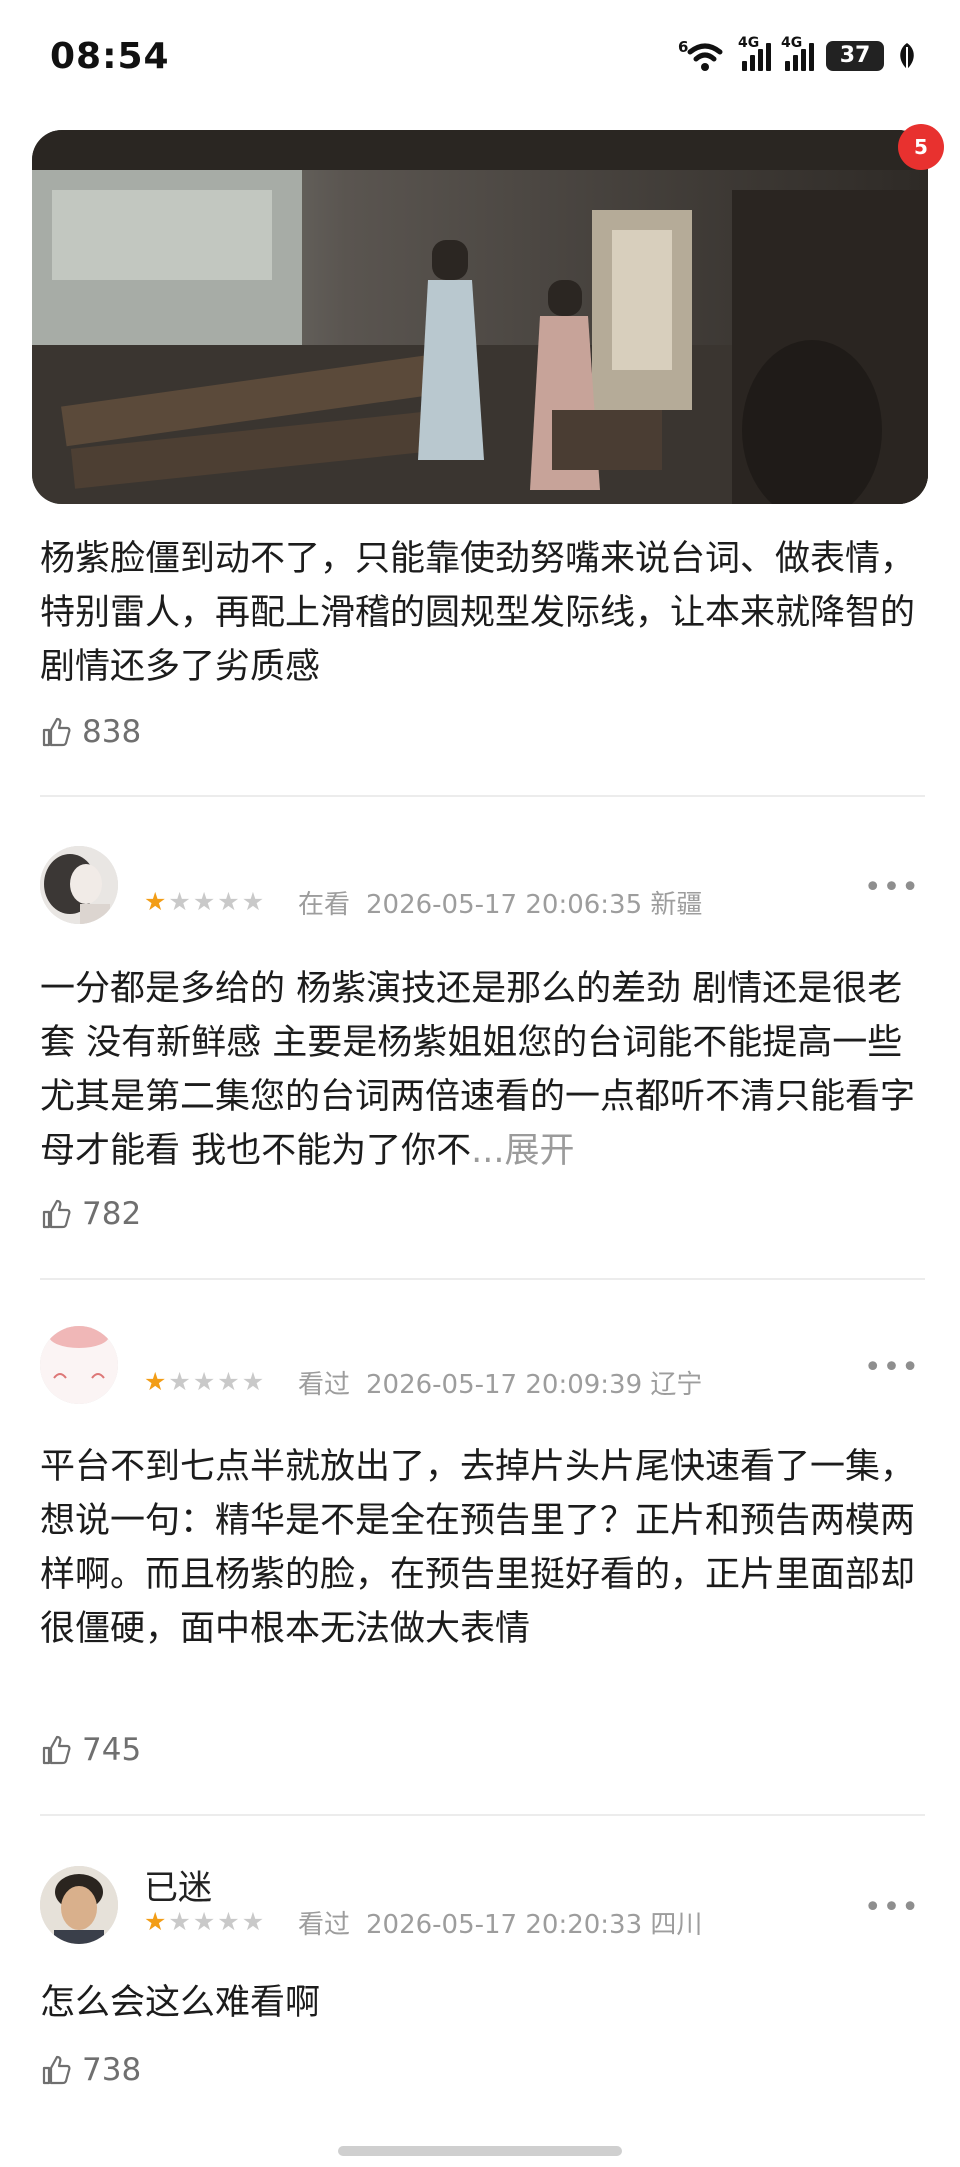  I want to click on network-label: 4G, so click(749, 43).